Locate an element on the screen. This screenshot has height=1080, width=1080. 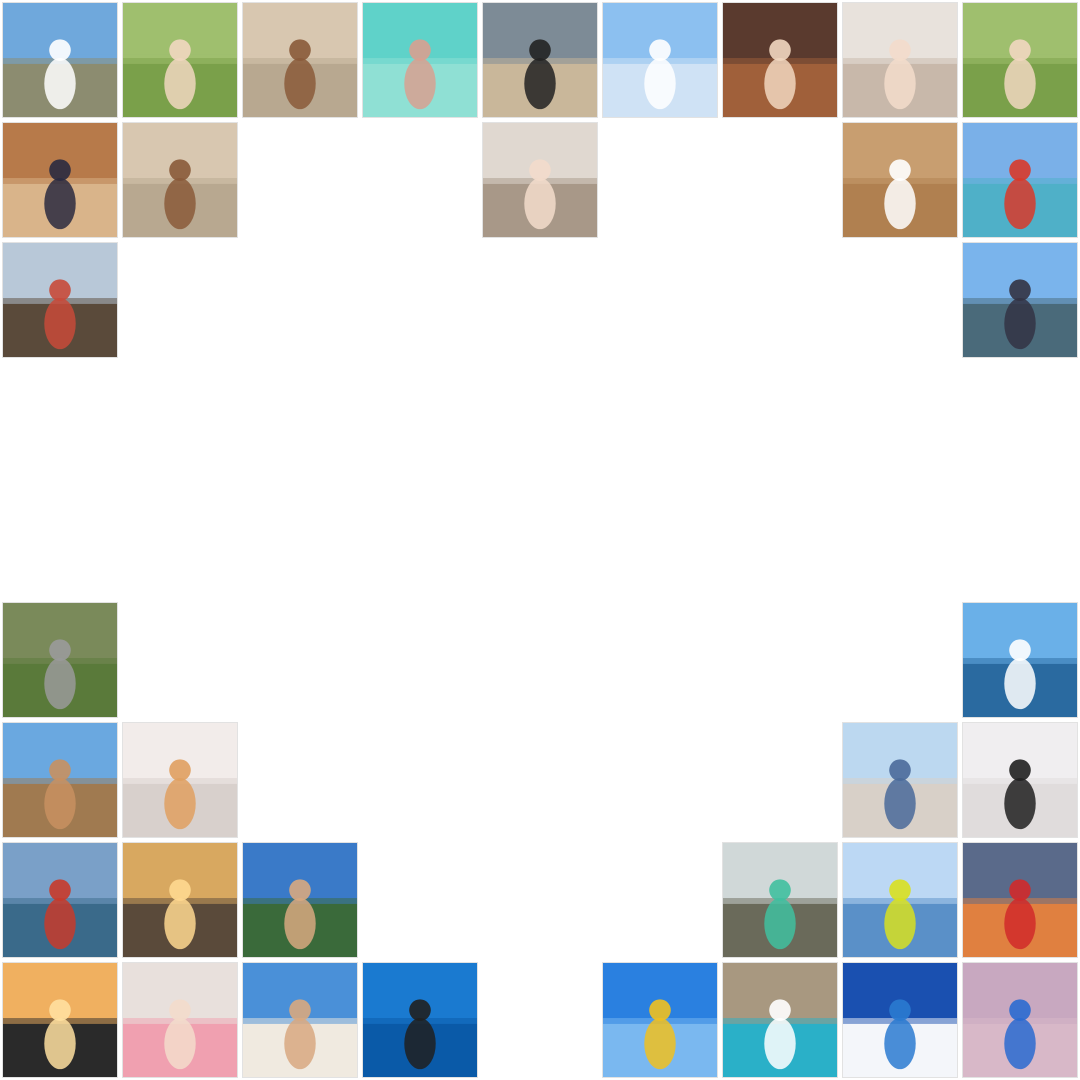
sunset-silhouette-photo is located at coordinates (180, 900).